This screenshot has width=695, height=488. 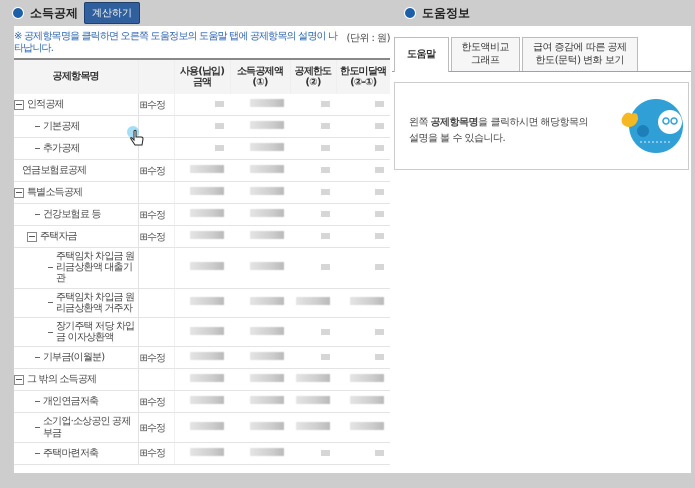 What do you see at coordinates (54, 170) in the screenshot?
I see `deduction-item-name: 연금보험료공제` at bounding box center [54, 170].